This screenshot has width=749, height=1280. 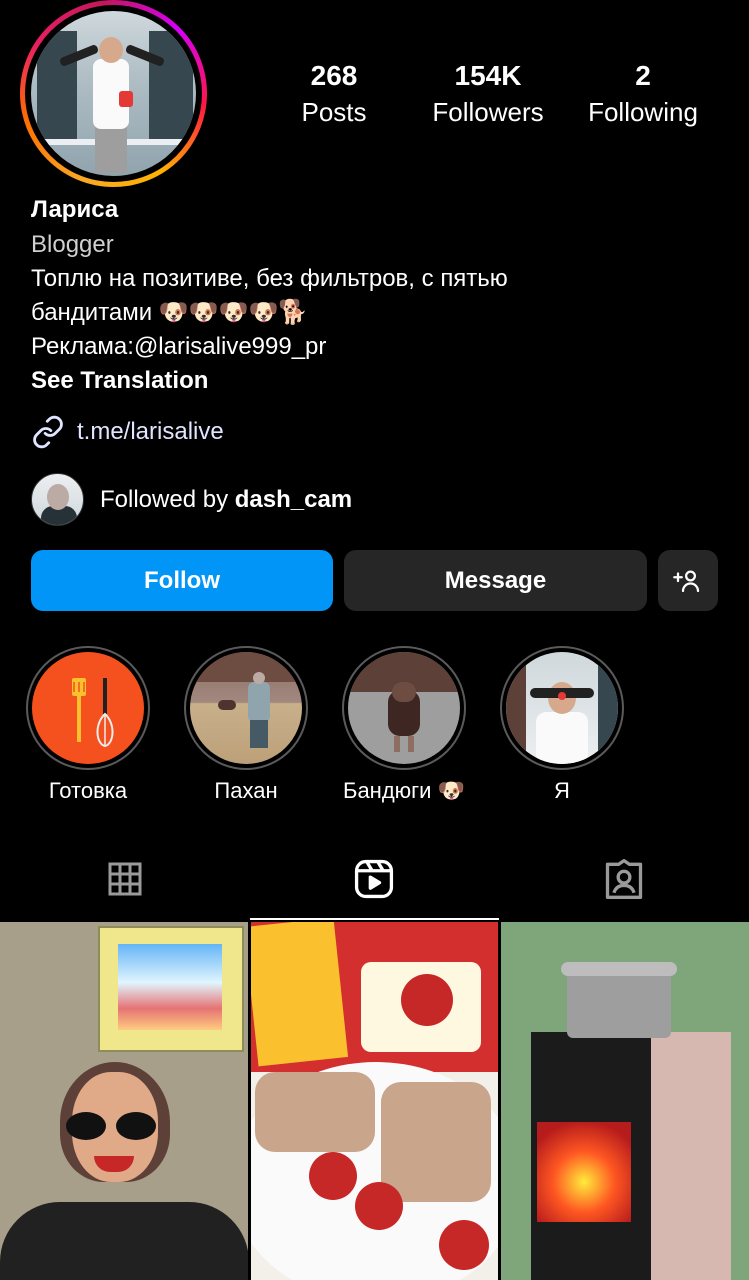 I want to click on highlight-dogs-cover, so click(x=404, y=708).